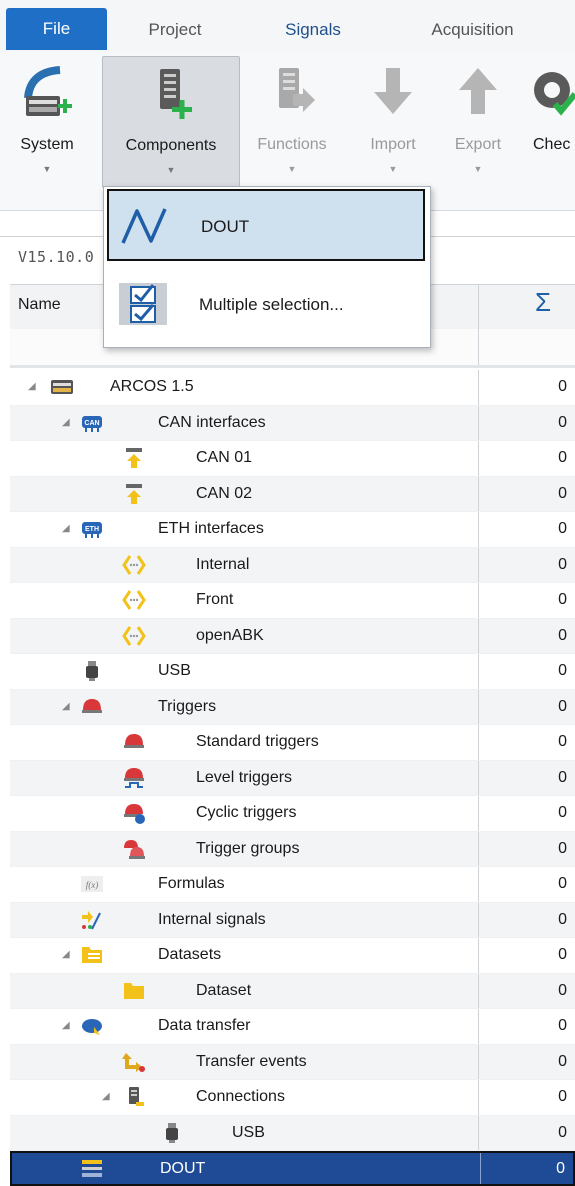 Image resolution: width=575 pixels, height=1186 pixels. Describe the element at coordinates (91, 919) in the screenshot. I see `internal-signals-icon` at that location.